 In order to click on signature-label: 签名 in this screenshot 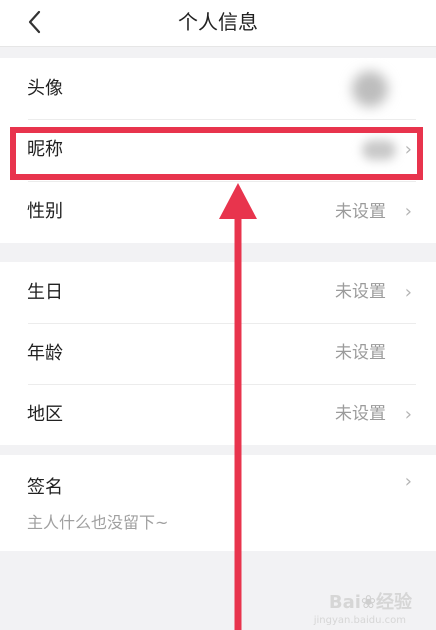, I will do `click(45, 487)`.